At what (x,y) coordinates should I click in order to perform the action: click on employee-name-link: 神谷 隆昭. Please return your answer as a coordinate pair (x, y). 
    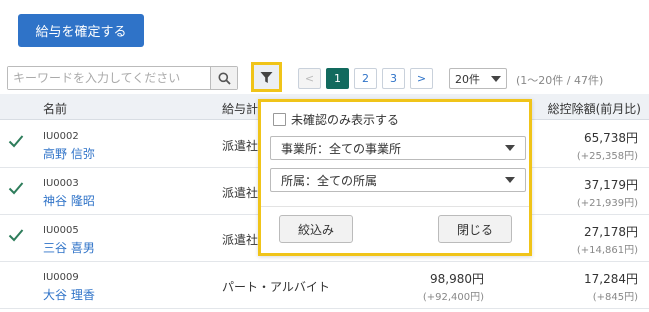
    Looking at the image, I should click on (69, 200).